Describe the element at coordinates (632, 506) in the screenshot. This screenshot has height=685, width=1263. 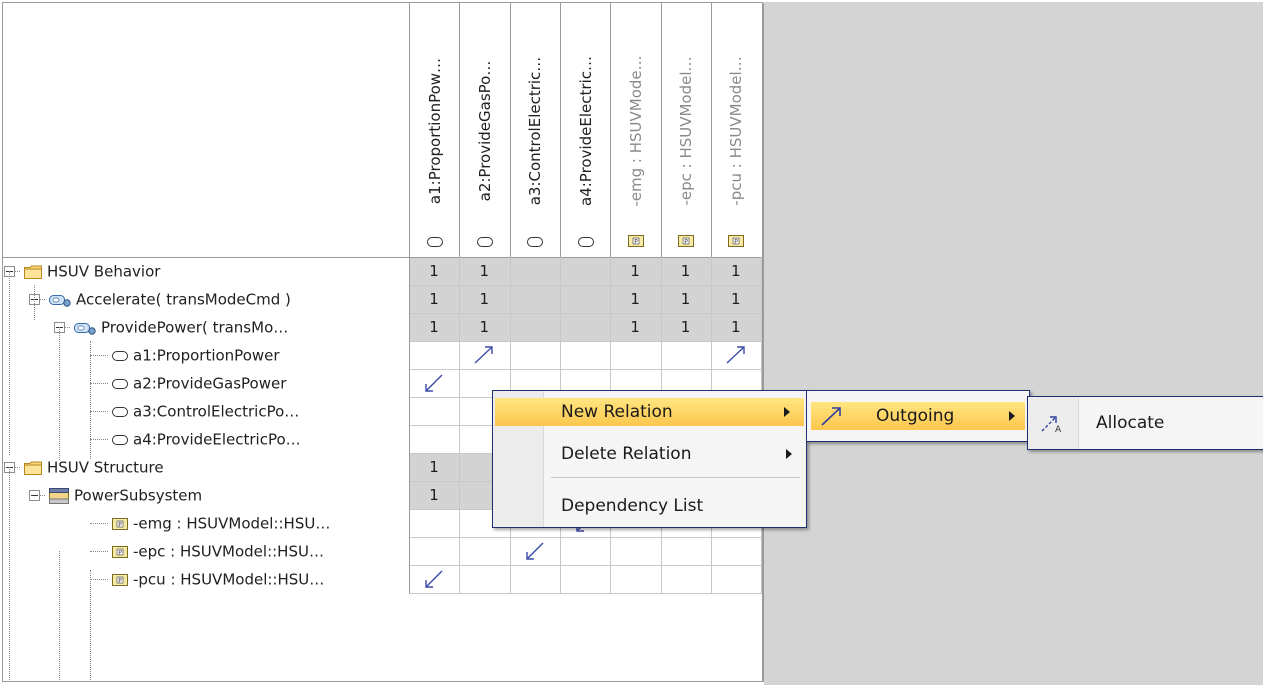
I see `menu-item-label: Dependency List` at that location.